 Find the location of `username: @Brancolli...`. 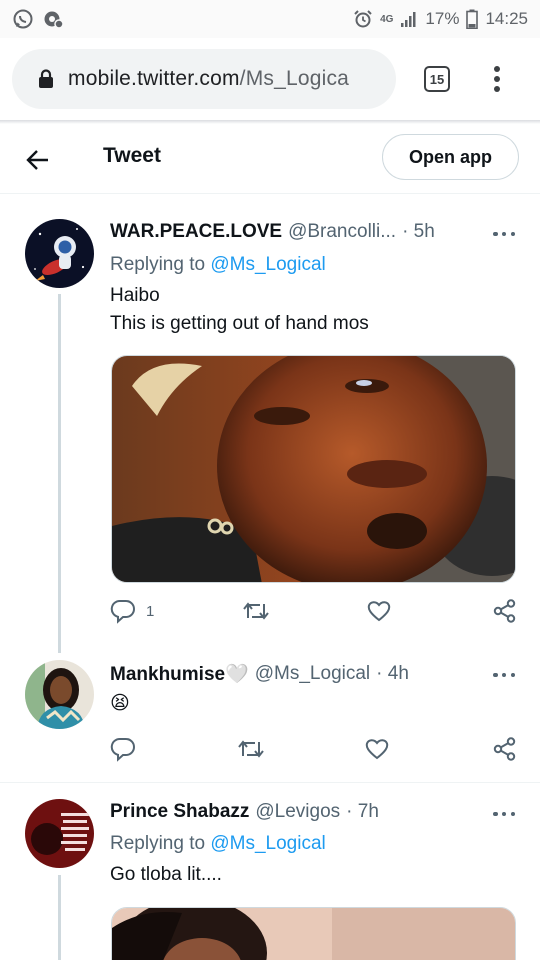

username: @Brancolli... is located at coordinates (342, 232).